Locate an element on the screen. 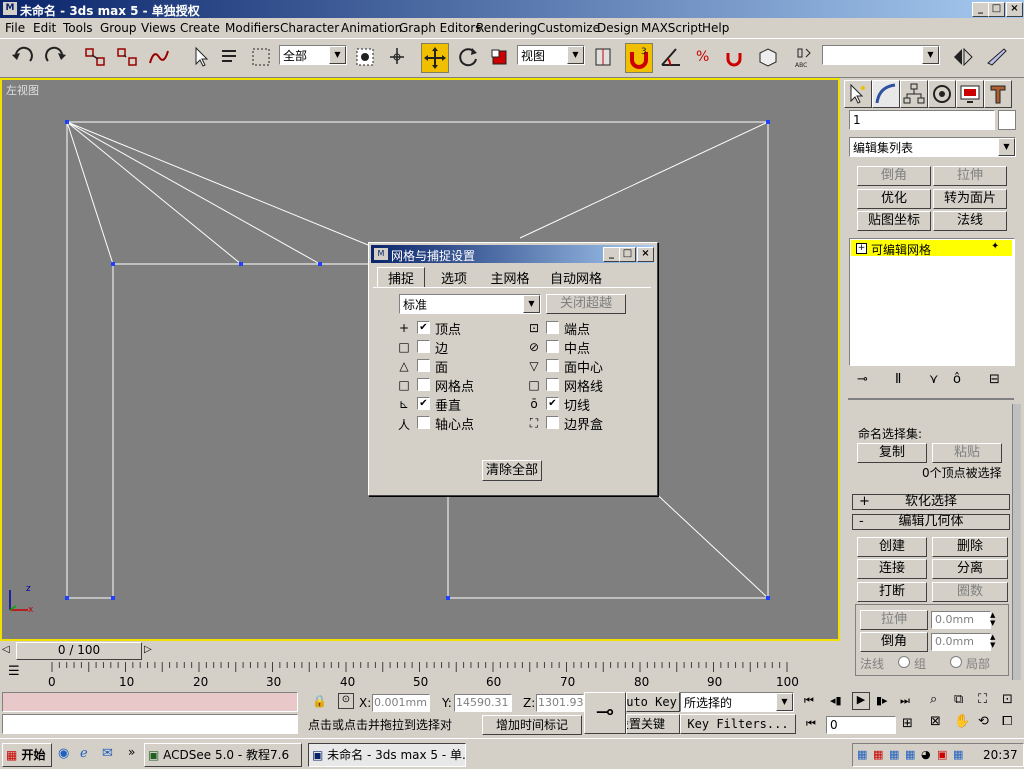 Image resolution: width=1024 pixels, height=769 pixels. go-to-start-icon: ⏮ is located at coordinates (809, 701).